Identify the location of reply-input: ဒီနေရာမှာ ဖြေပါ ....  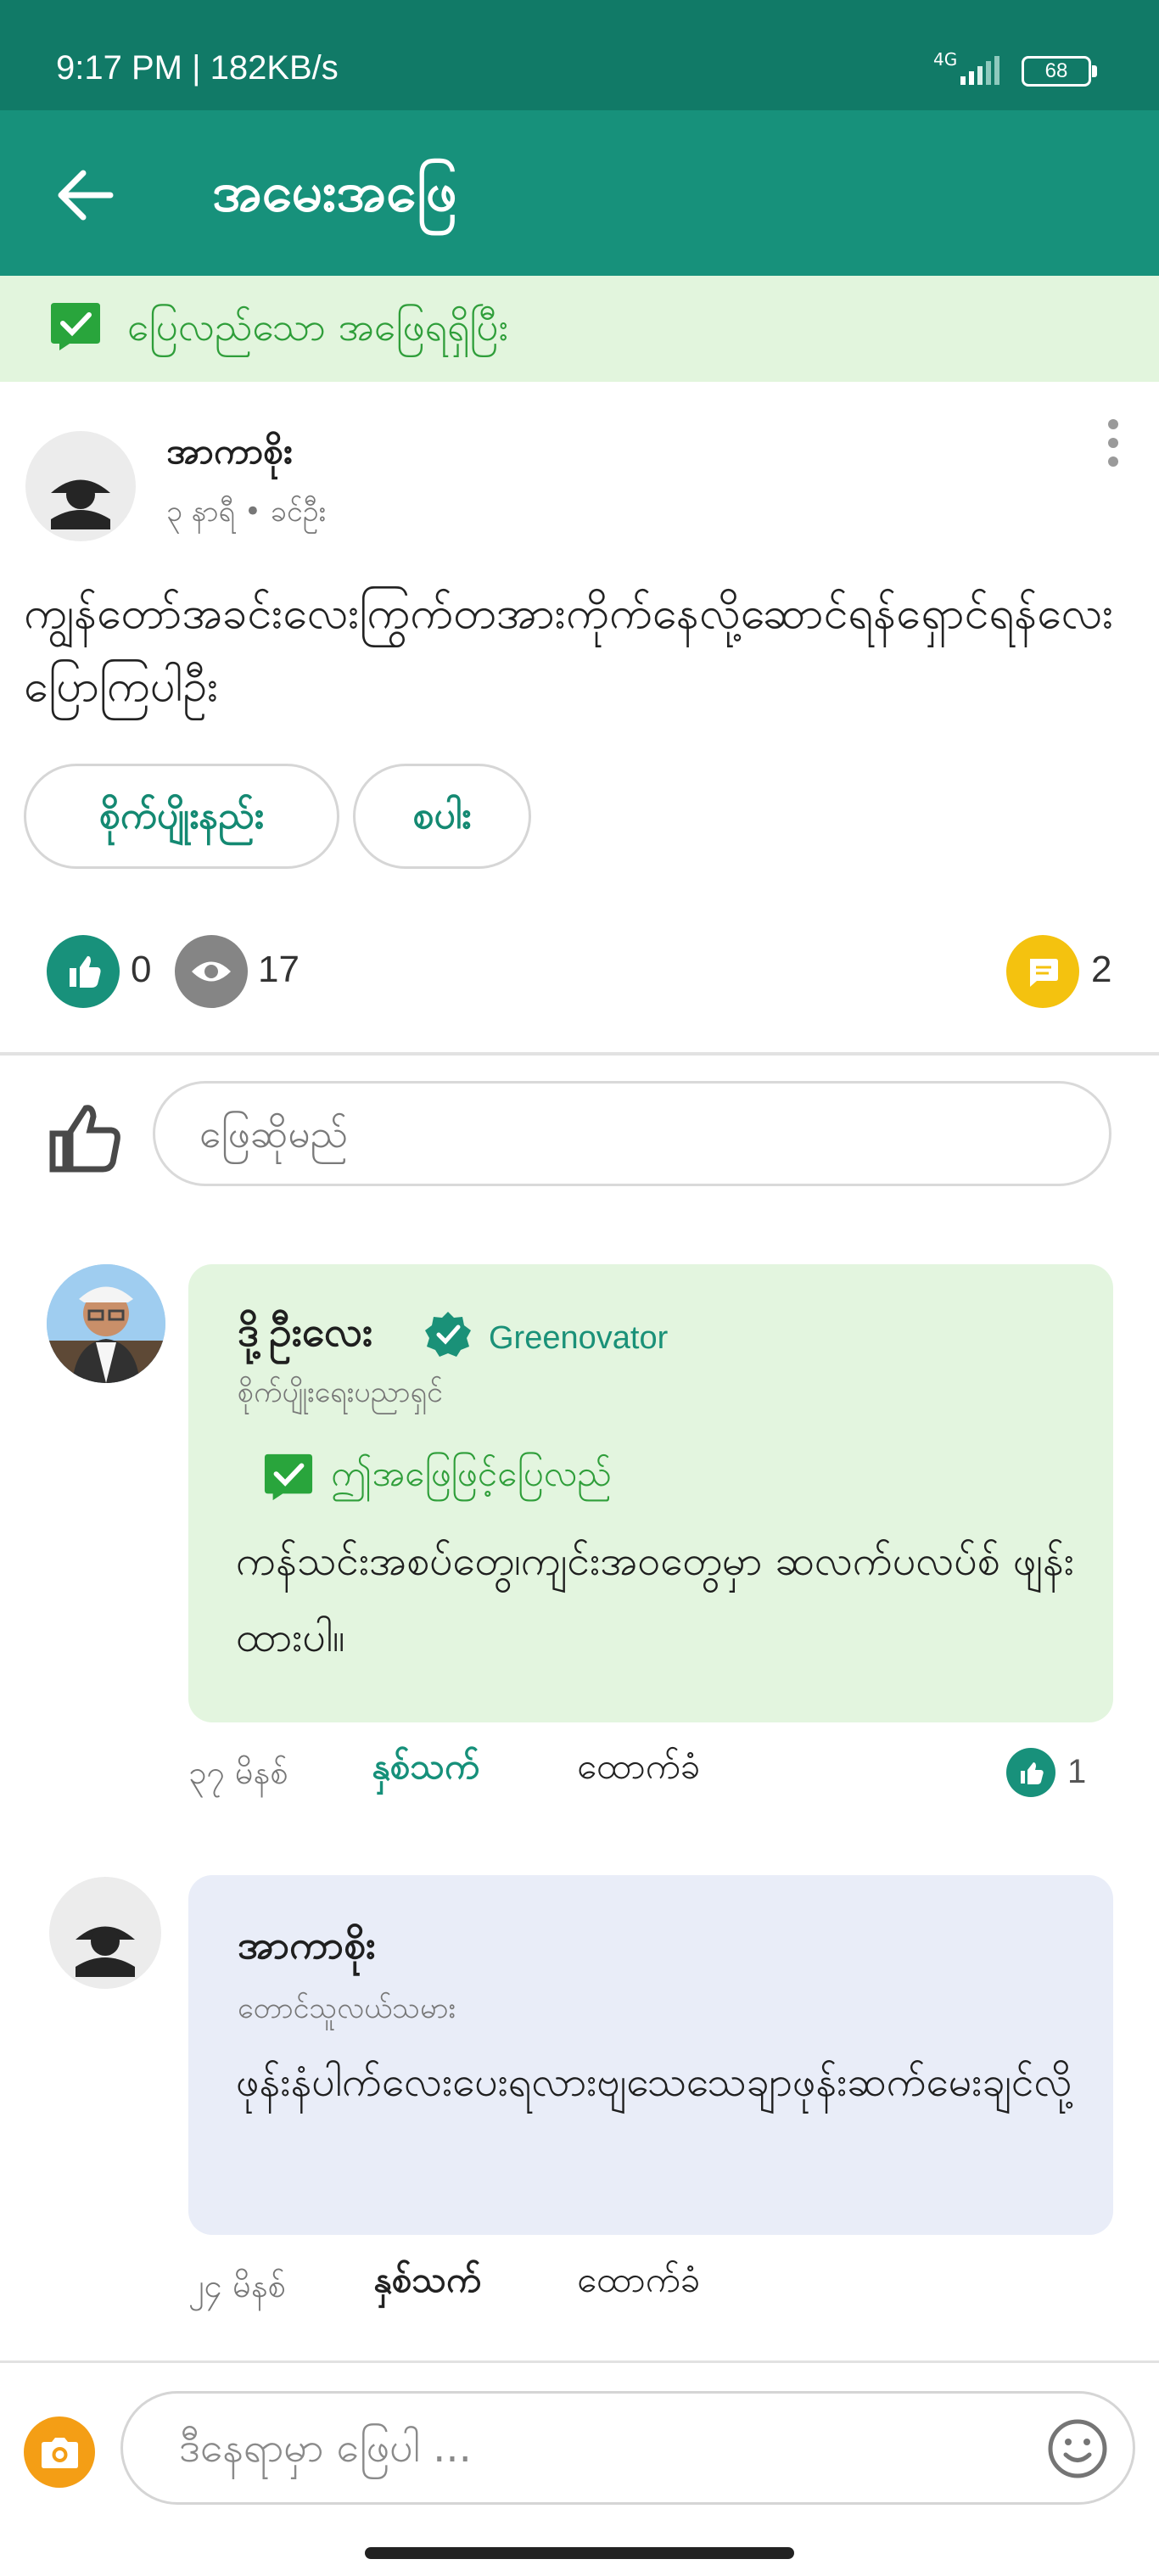
(627, 2448).